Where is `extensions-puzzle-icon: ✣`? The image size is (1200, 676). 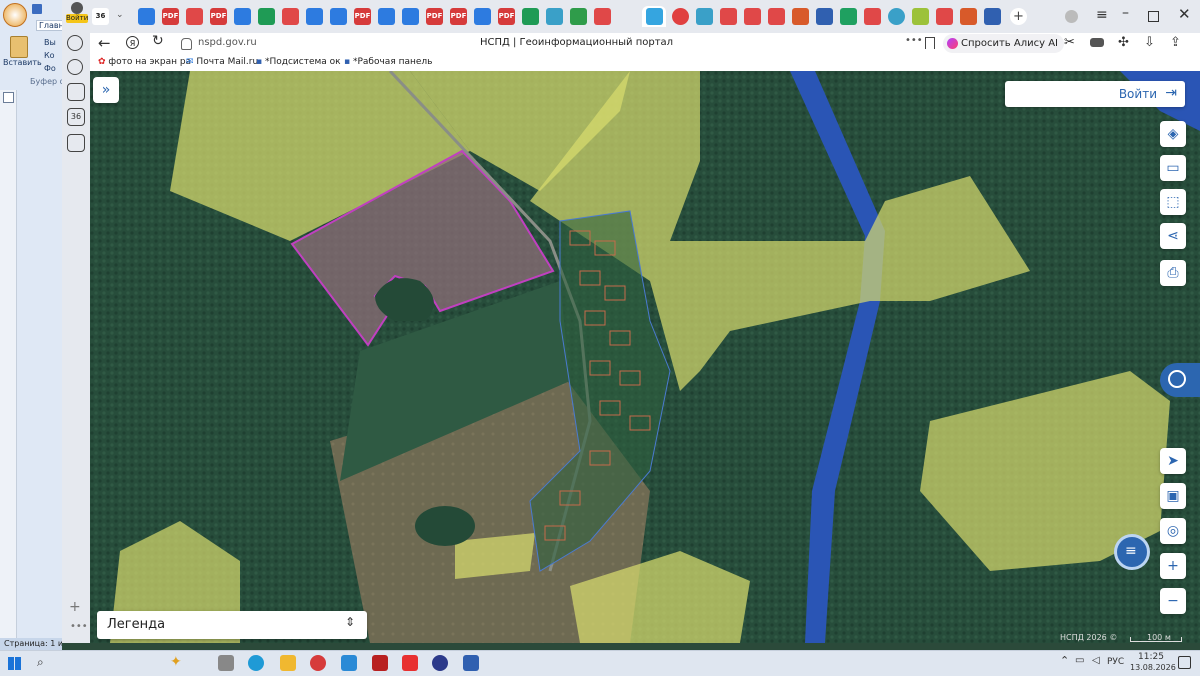 extensions-puzzle-icon: ✣ is located at coordinates (1123, 42).